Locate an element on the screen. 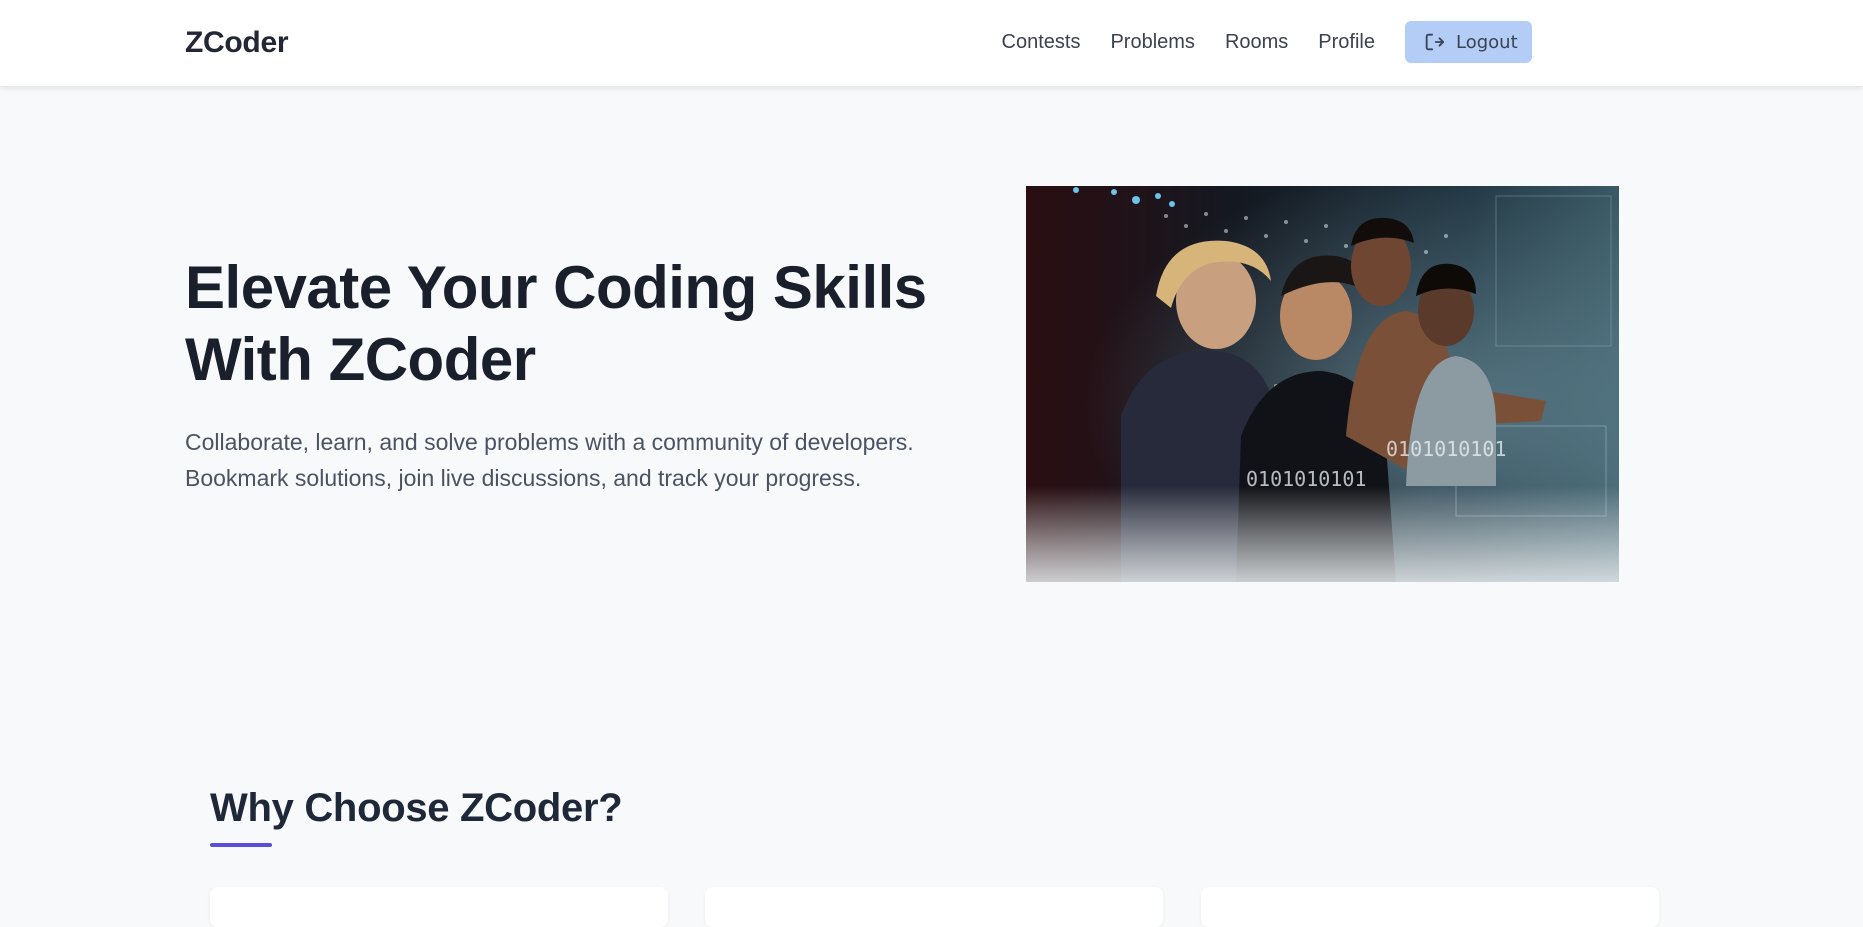 This screenshot has width=1863, height=927. logout-label: Logout is located at coordinates (1487, 42).